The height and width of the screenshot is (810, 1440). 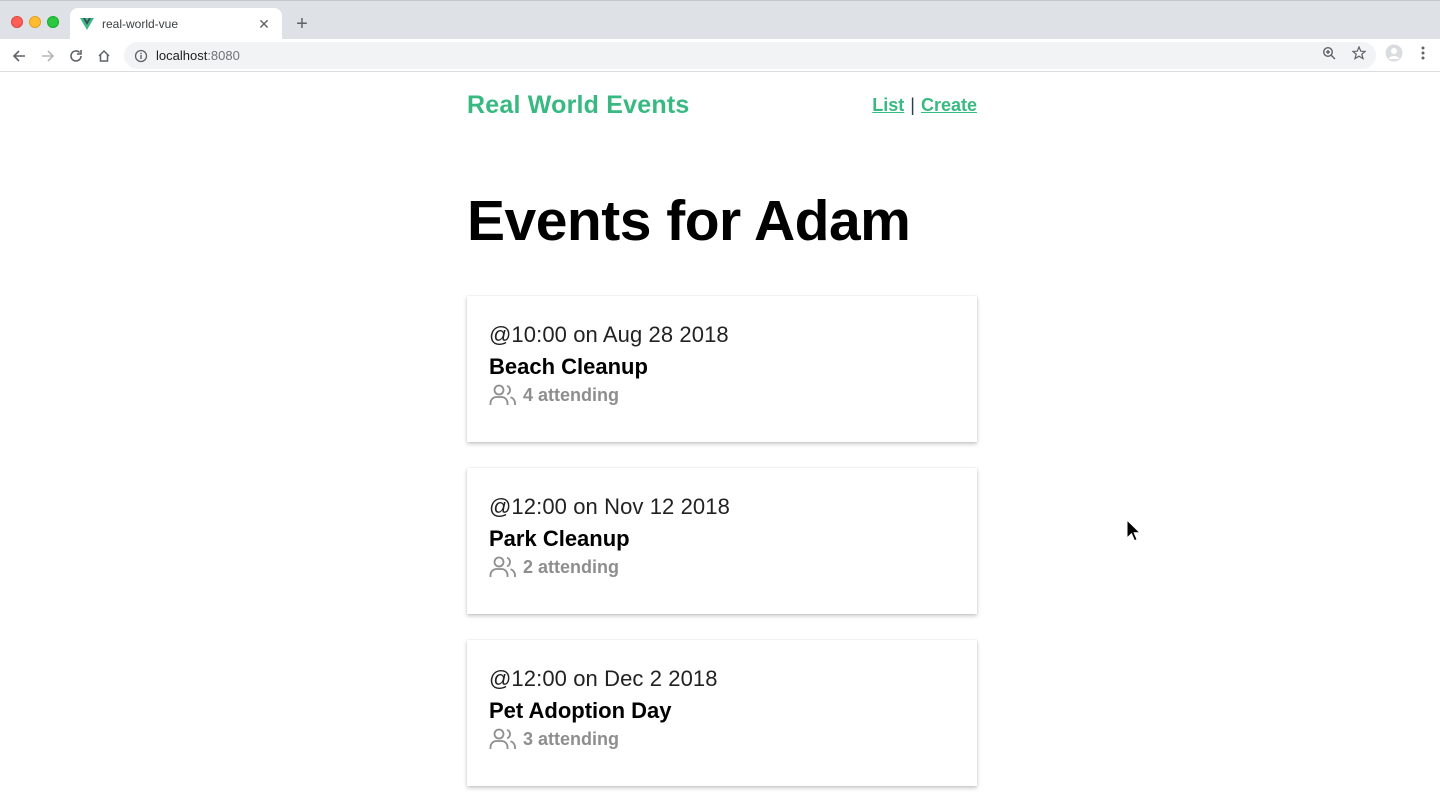 I want to click on mouse-cursor-icon, so click(x=1134, y=530).